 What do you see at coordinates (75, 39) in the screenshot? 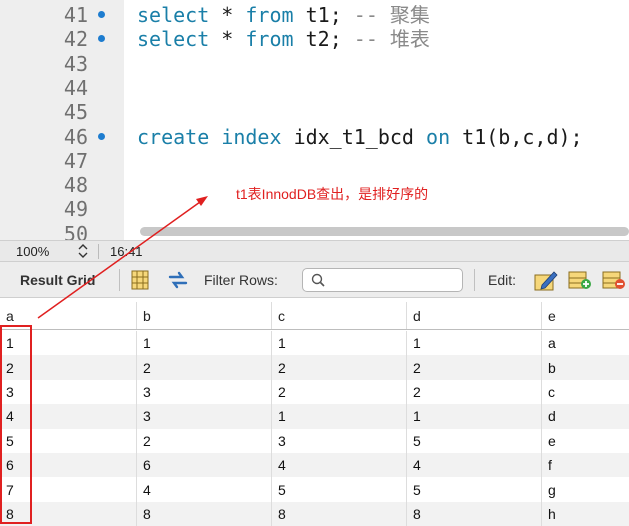
I see `line-number: 42` at bounding box center [75, 39].